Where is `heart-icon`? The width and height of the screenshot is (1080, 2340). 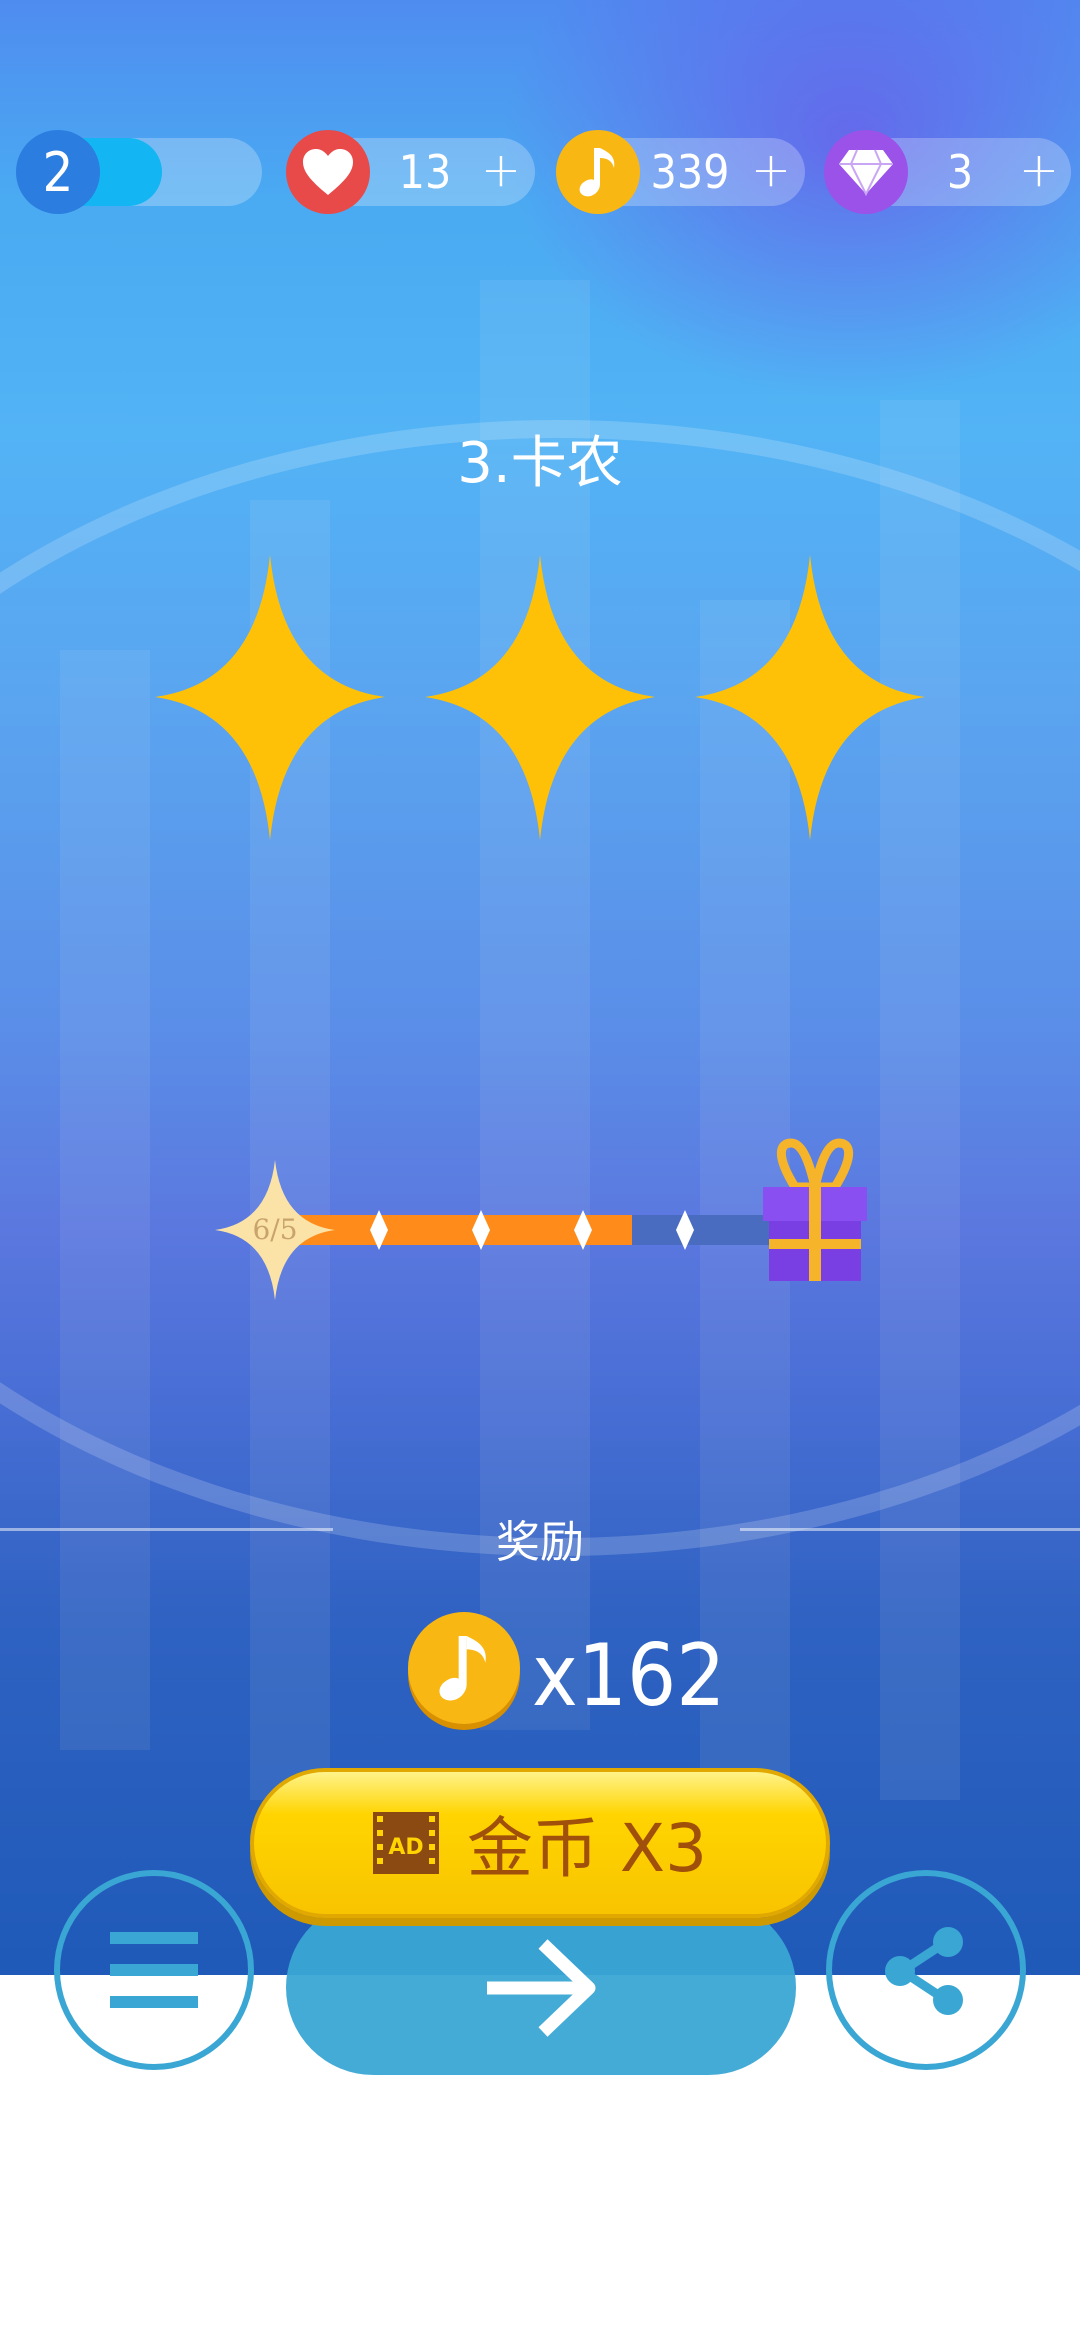
heart-icon is located at coordinates (328, 172).